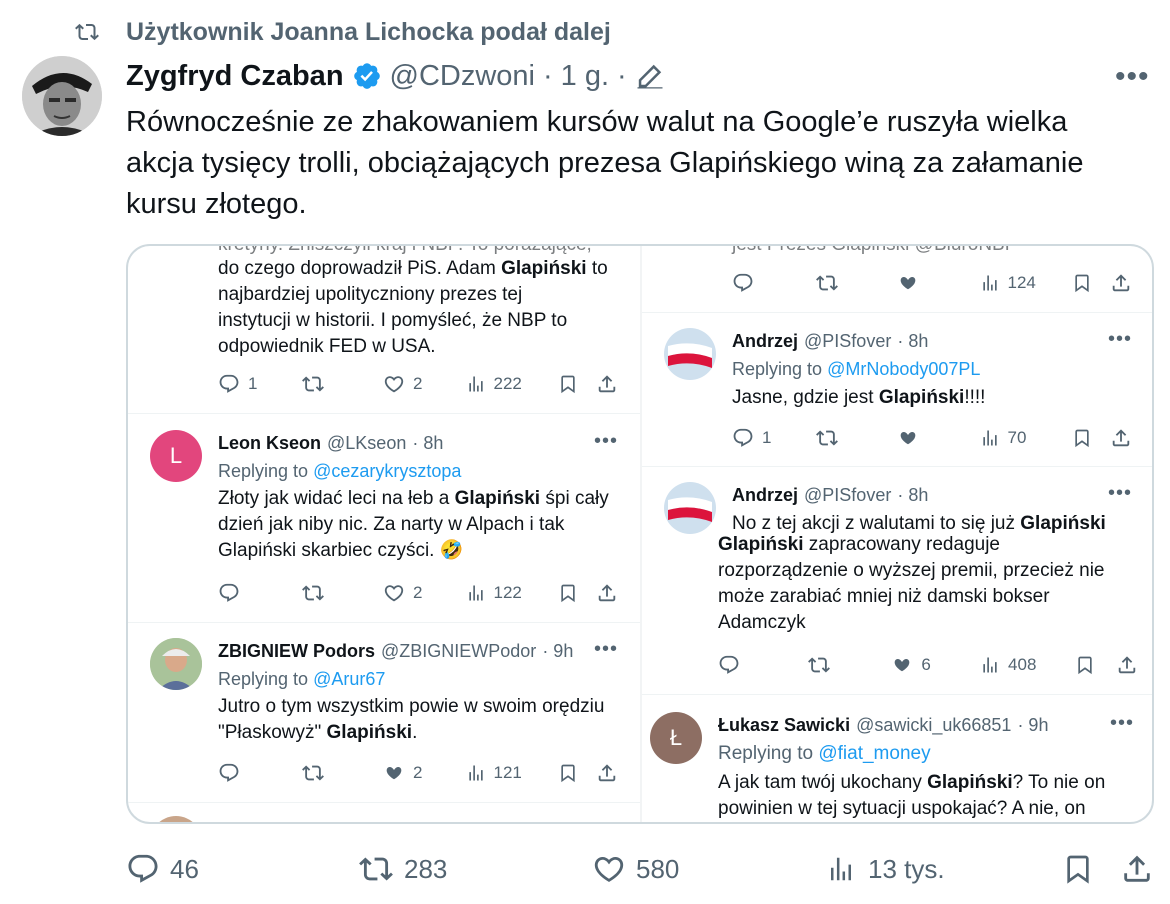 This screenshot has width=1170, height=904. I want to click on author-name: Zygfryd Czaban, so click(235, 76).